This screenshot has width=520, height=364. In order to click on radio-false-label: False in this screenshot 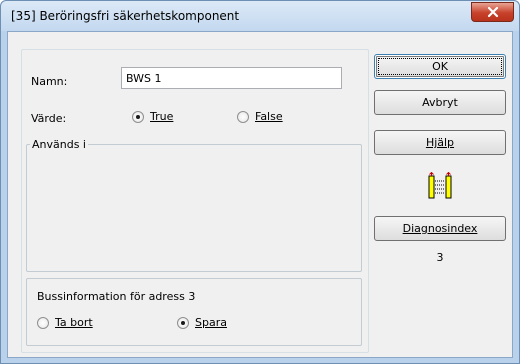, I will do `click(269, 116)`.